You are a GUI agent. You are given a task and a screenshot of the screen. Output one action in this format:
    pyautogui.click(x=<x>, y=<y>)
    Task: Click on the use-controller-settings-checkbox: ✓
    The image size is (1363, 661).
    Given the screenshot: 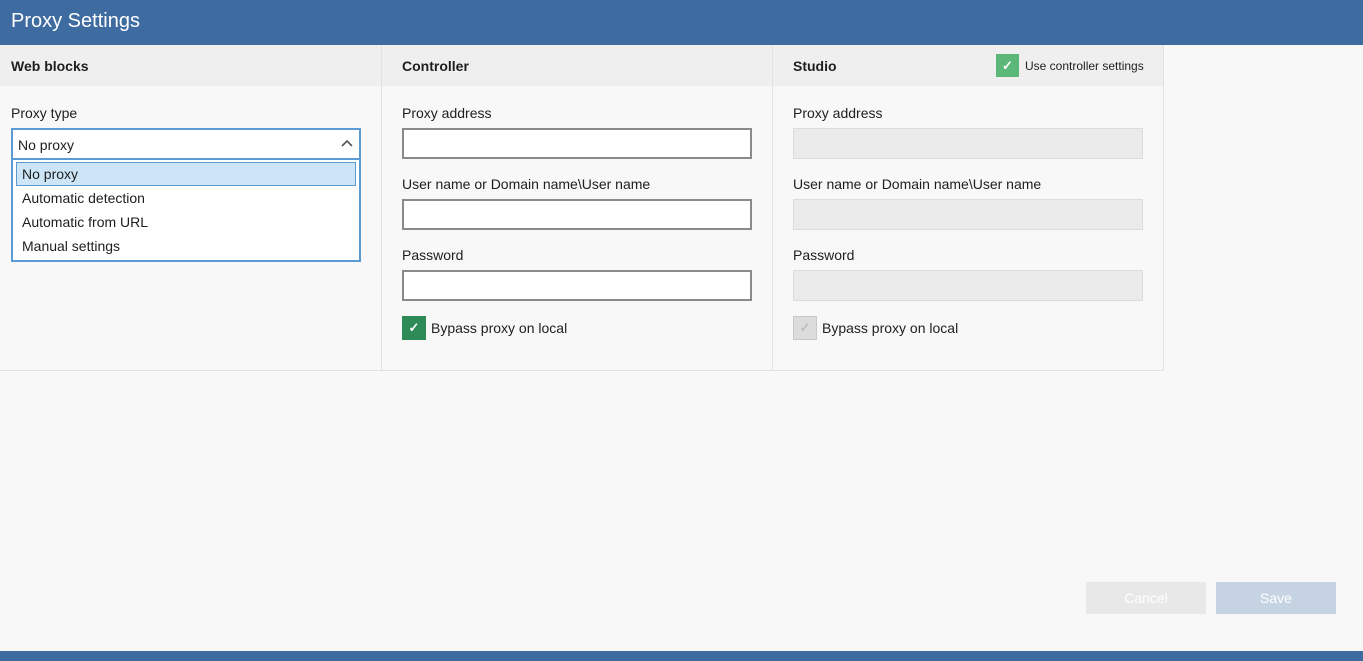 What is the action you would take?
    pyautogui.click(x=1007, y=65)
    